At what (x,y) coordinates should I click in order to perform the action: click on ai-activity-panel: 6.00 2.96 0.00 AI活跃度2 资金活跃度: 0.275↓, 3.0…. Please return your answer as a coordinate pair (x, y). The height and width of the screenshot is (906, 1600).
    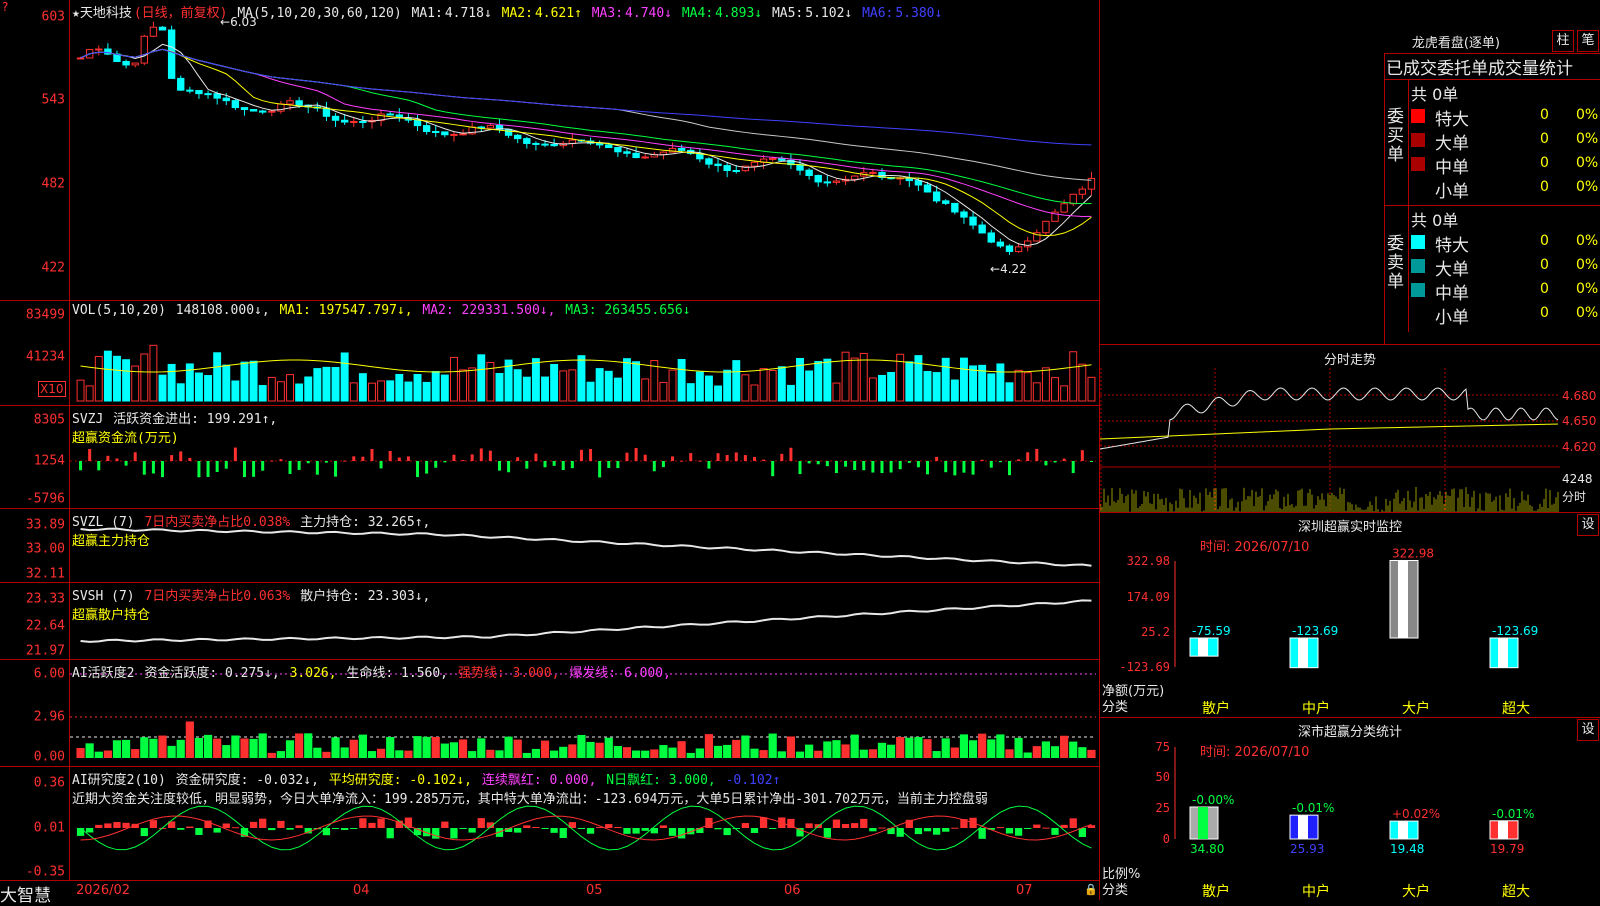
    Looking at the image, I should click on (549, 713).